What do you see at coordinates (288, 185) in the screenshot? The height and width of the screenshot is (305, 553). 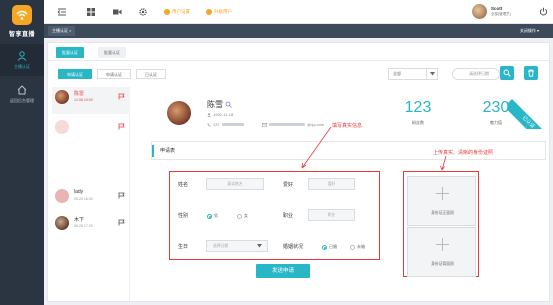 I see `hobby-label: 爱好` at bounding box center [288, 185].